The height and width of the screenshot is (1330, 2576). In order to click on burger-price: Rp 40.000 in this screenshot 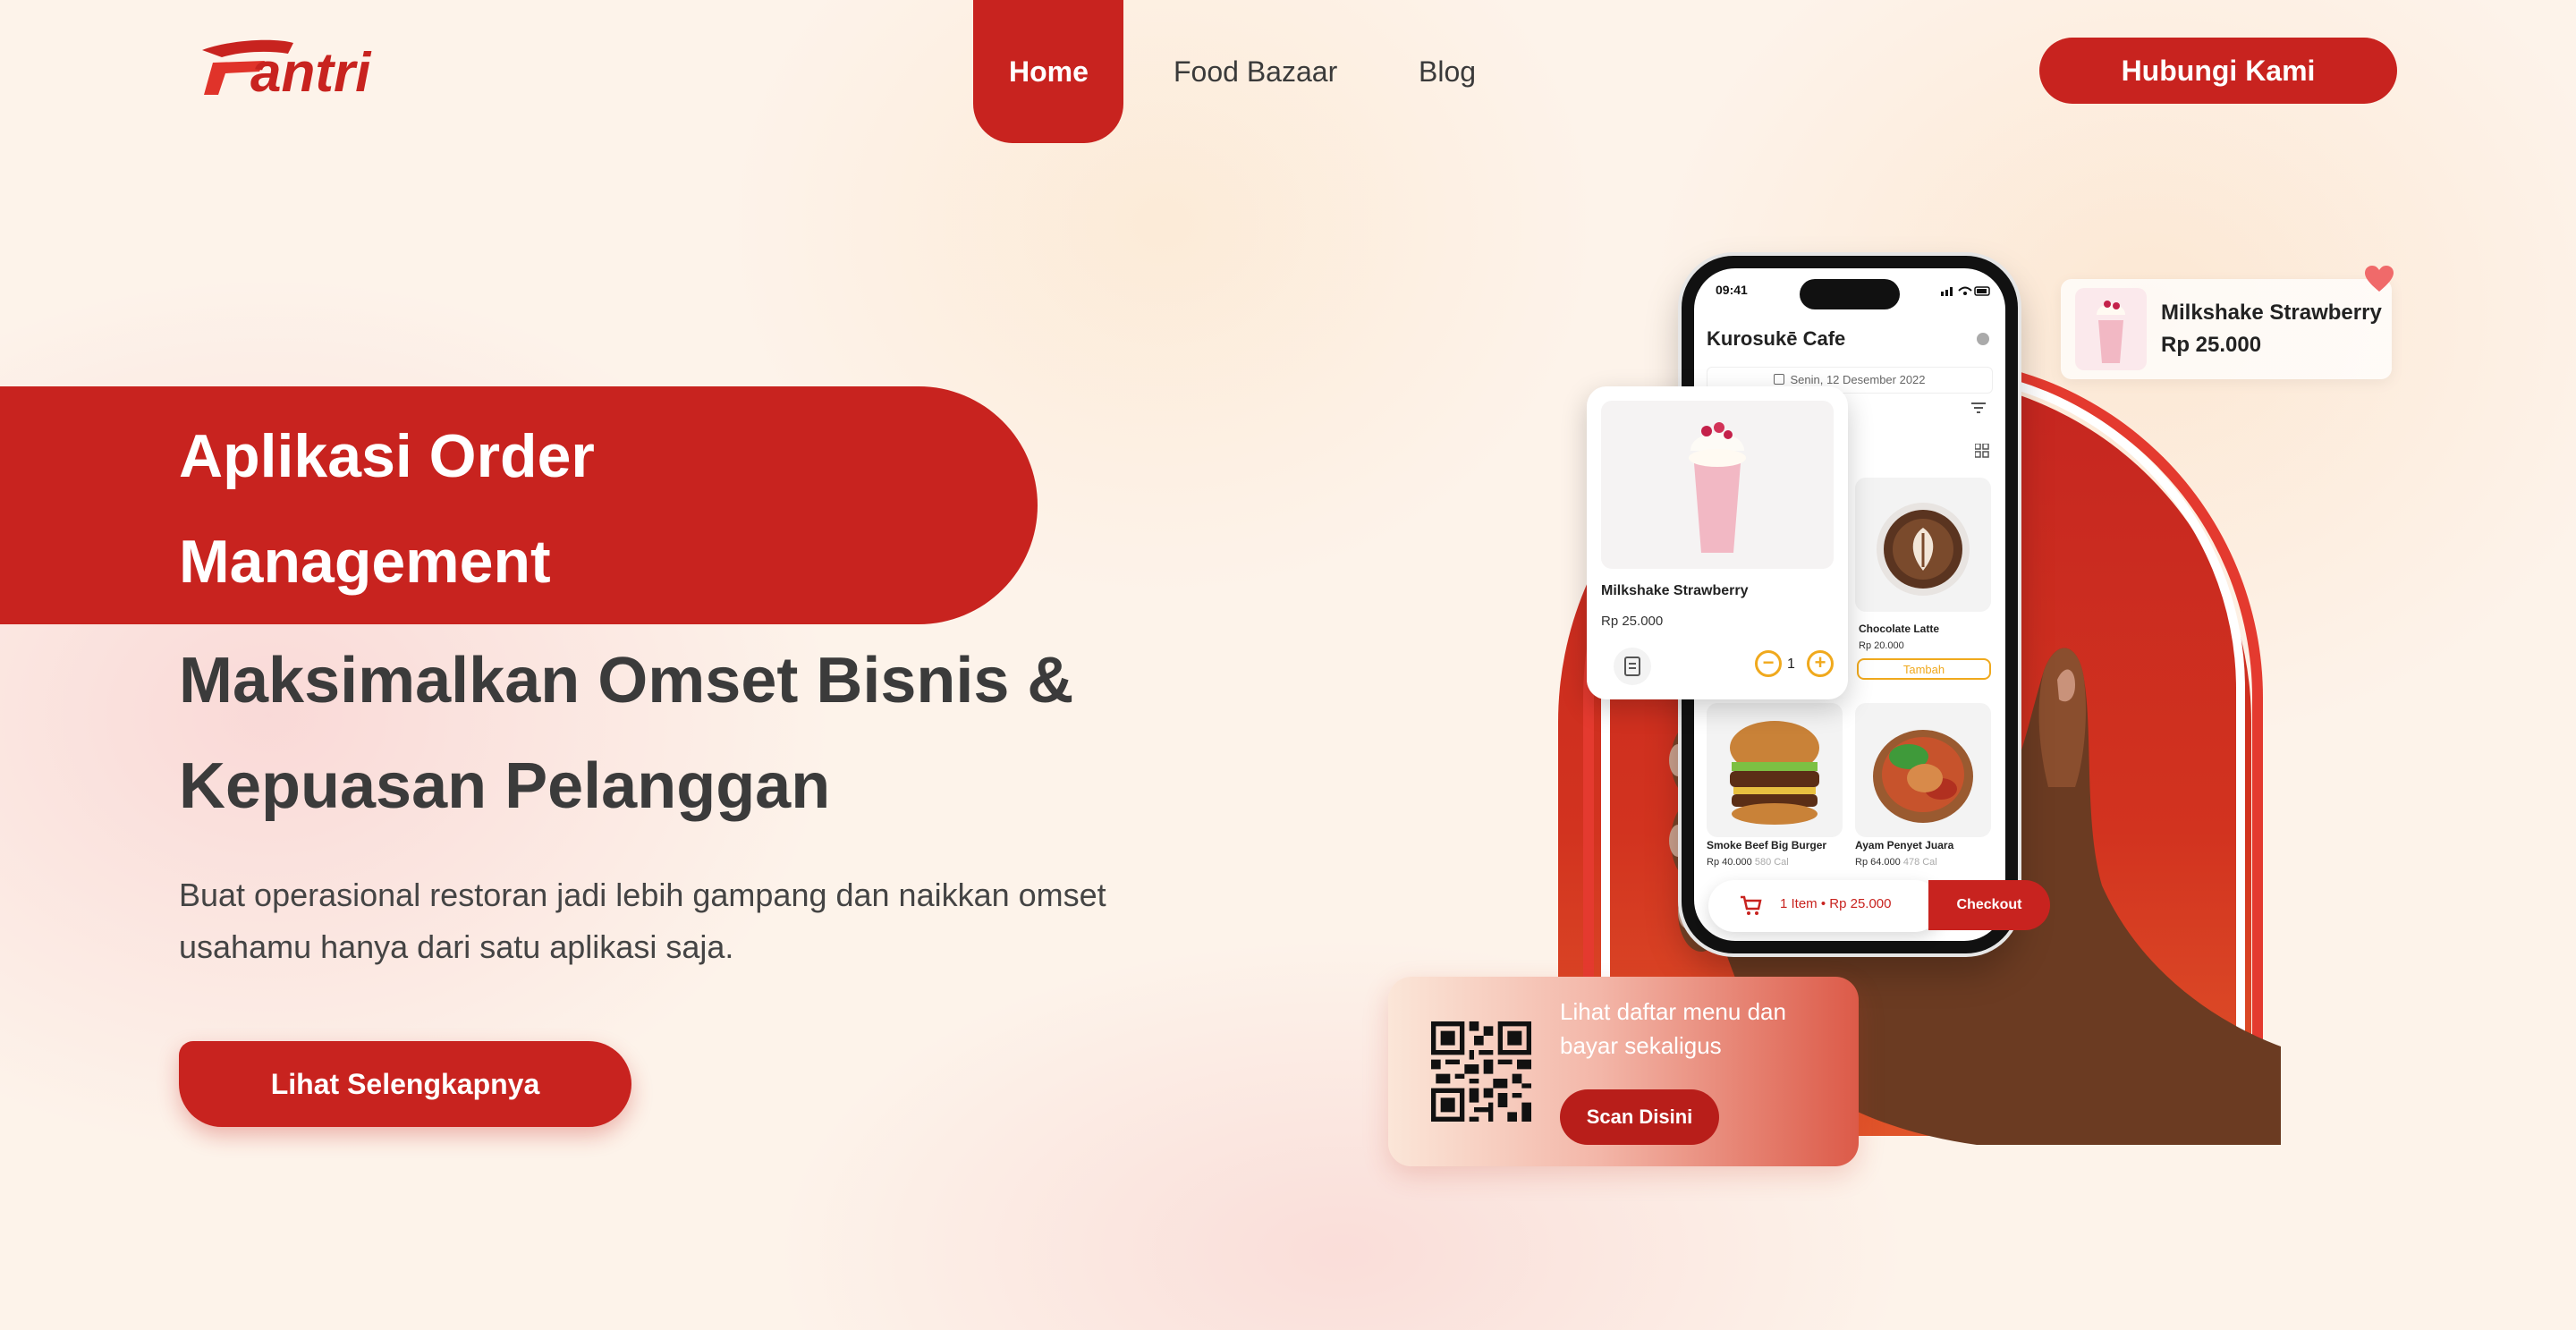, I will do `click(1729, 862)`.